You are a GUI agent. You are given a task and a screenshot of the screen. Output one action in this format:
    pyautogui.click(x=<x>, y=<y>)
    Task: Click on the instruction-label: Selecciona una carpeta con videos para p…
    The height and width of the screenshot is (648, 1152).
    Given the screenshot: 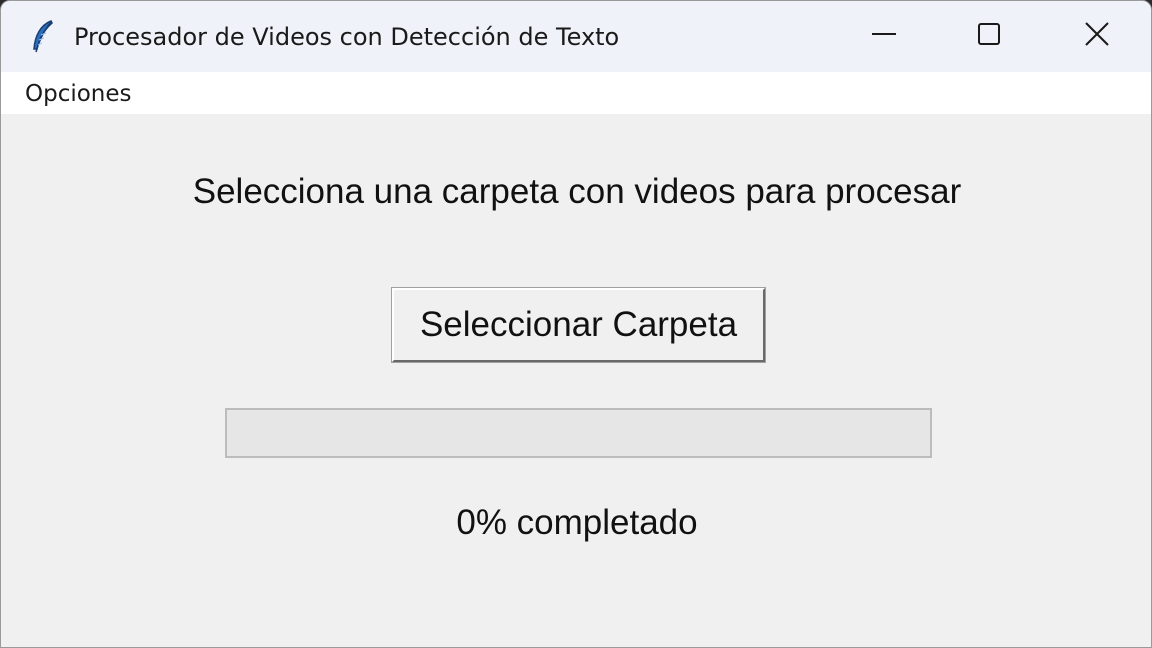 What is the action you would take?
    pyautogui.click(x=577, y=191)
    